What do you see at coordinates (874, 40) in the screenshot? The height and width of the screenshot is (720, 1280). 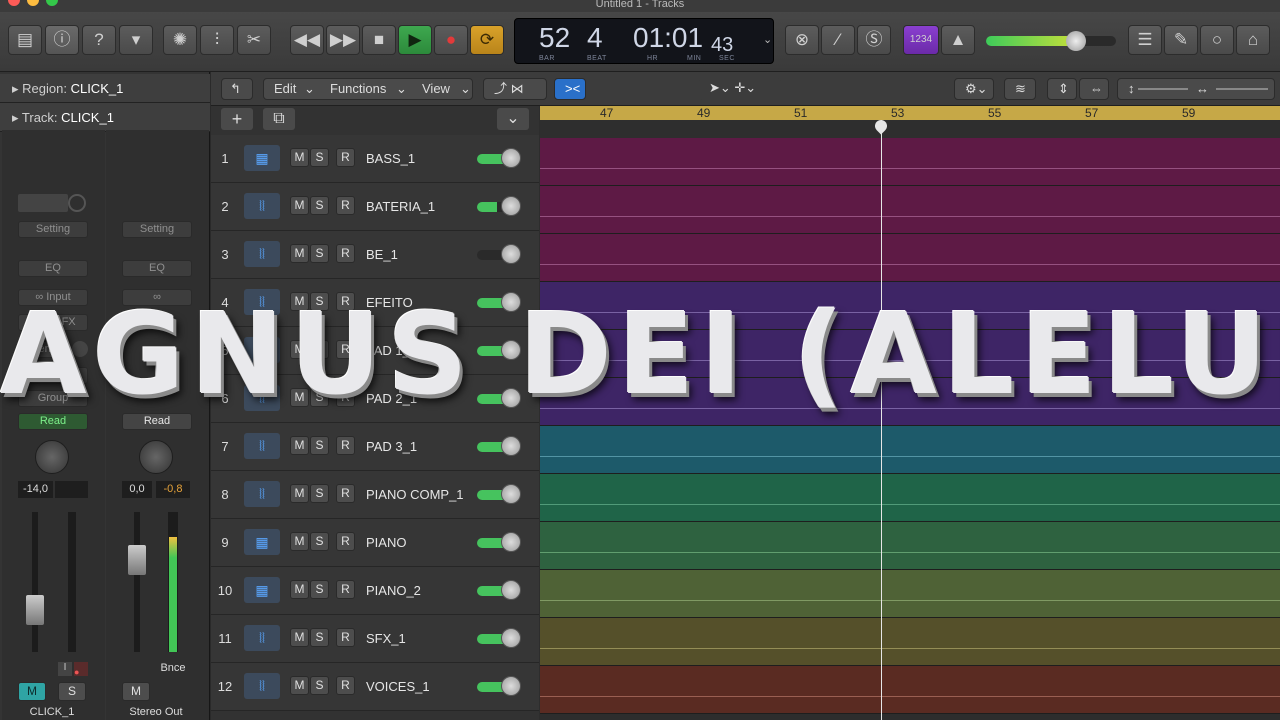 I see `solo-mode-button: Ⓢ` at bounding box center [874, 40].